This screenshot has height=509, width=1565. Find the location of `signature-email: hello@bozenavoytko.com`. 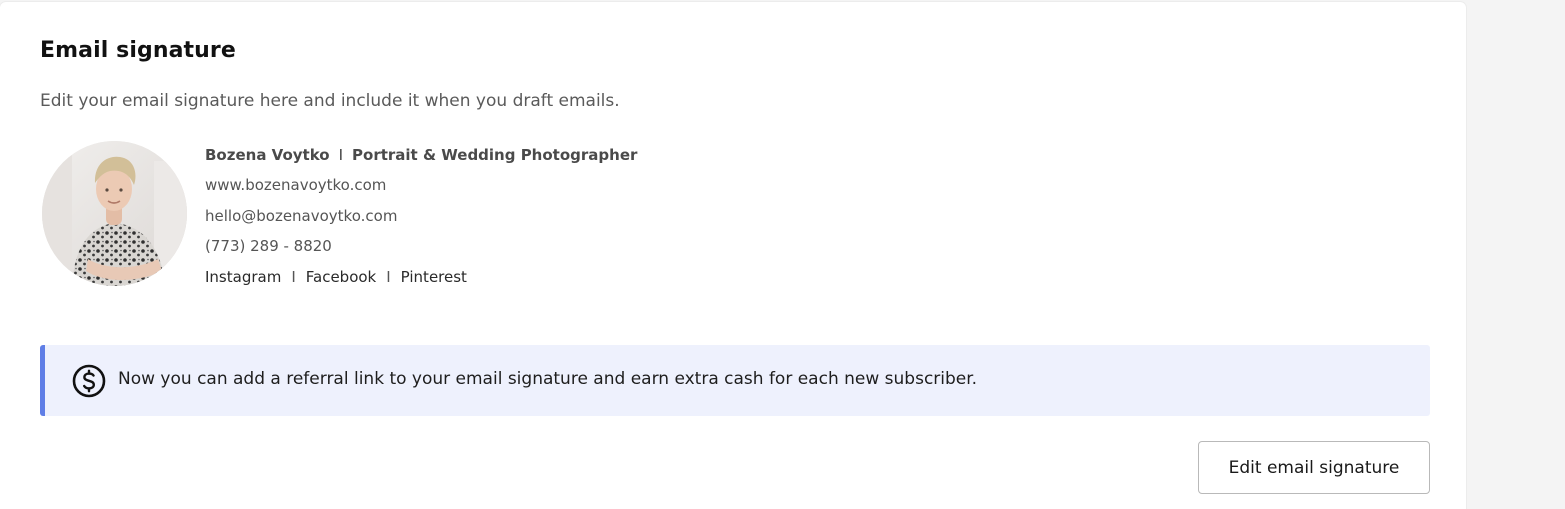

signature-email: hello@bozenavoytko.com is located at coordinates (301, 215).